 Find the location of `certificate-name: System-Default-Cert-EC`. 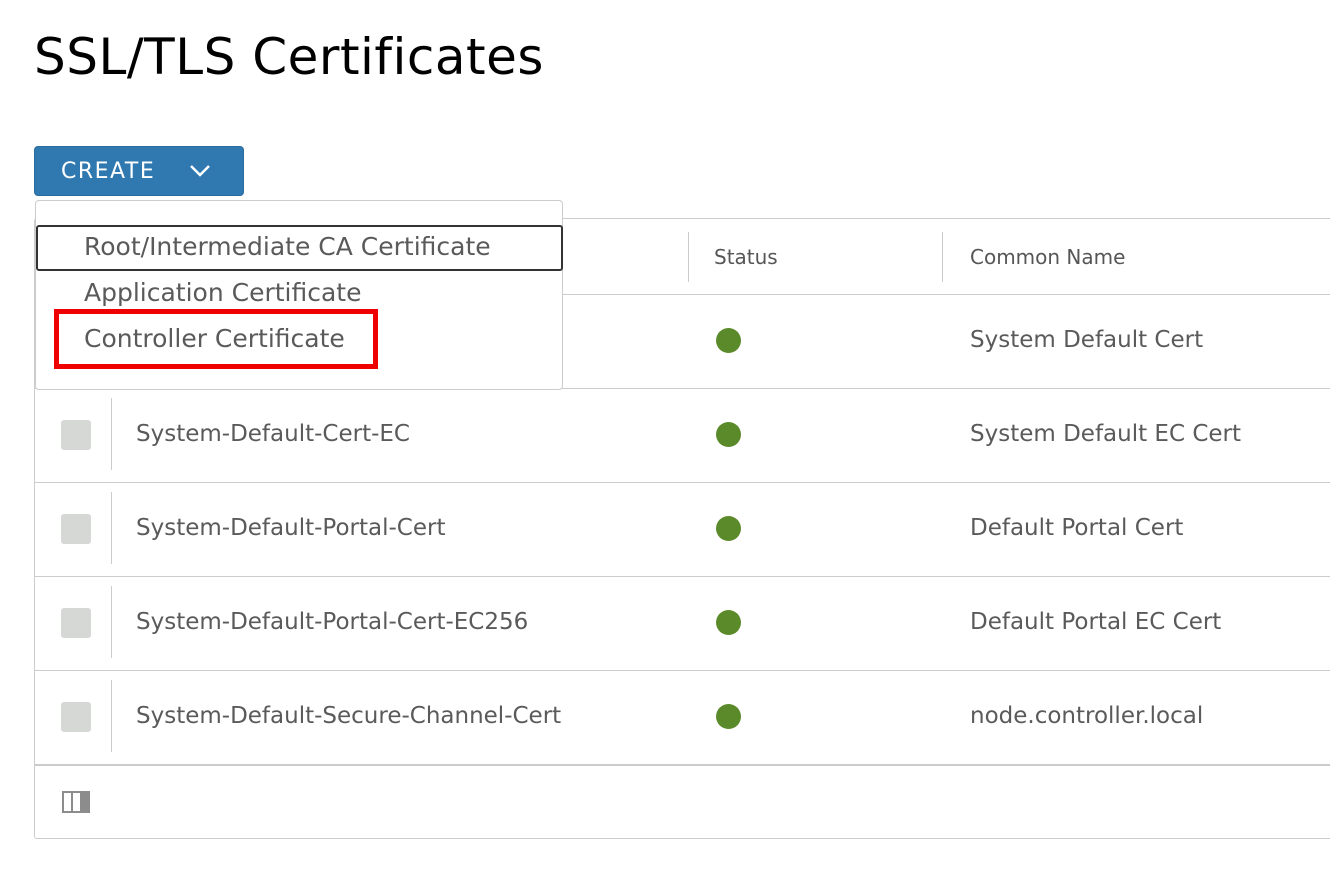

certificate-name: System-Default-Cert-EC is located at coordinates (273, 434).